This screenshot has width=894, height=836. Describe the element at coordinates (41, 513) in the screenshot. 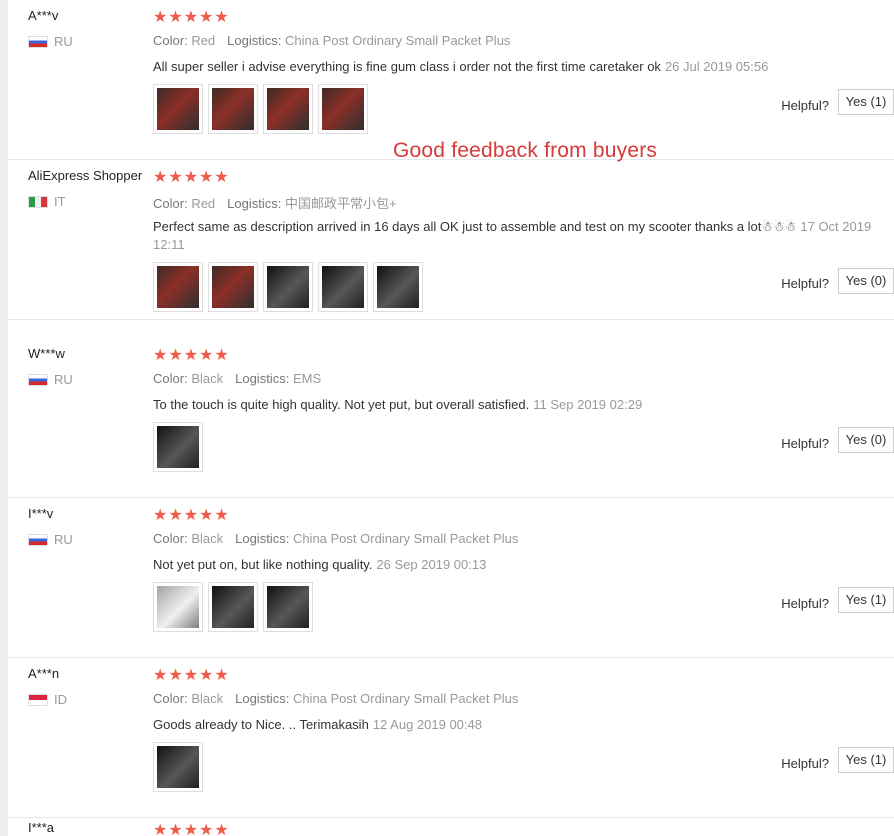

I see `reviewer-name: I***v` at that location.